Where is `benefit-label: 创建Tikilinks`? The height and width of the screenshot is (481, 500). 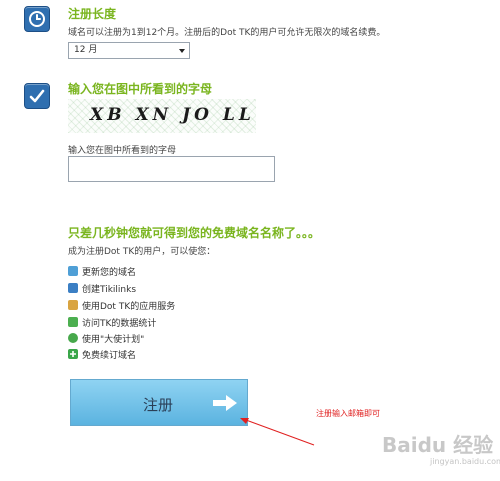
benefit-label: 创建Tikilinks is located at coordinates (109, 289).